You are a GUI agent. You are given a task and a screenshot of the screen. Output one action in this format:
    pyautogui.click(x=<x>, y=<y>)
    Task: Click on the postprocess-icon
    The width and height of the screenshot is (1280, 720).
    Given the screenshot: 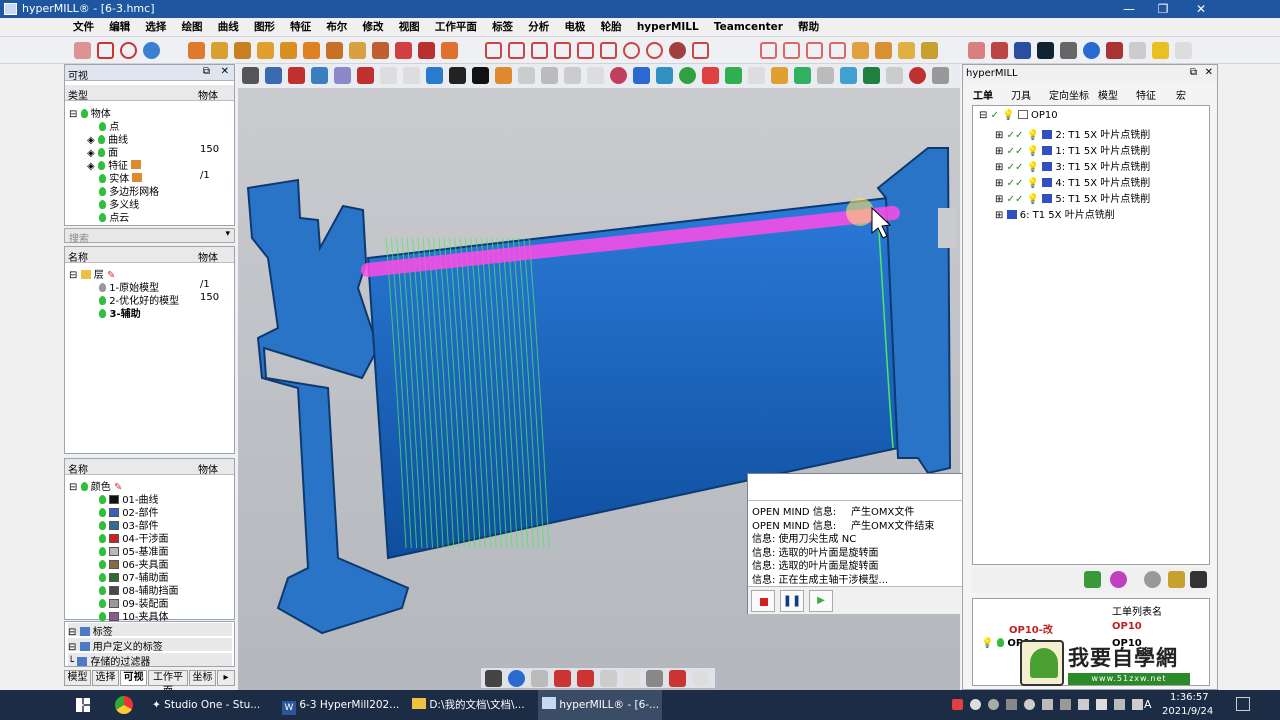 What is the action you would take?
    pyautogui.click(x=1176, y=579)
    